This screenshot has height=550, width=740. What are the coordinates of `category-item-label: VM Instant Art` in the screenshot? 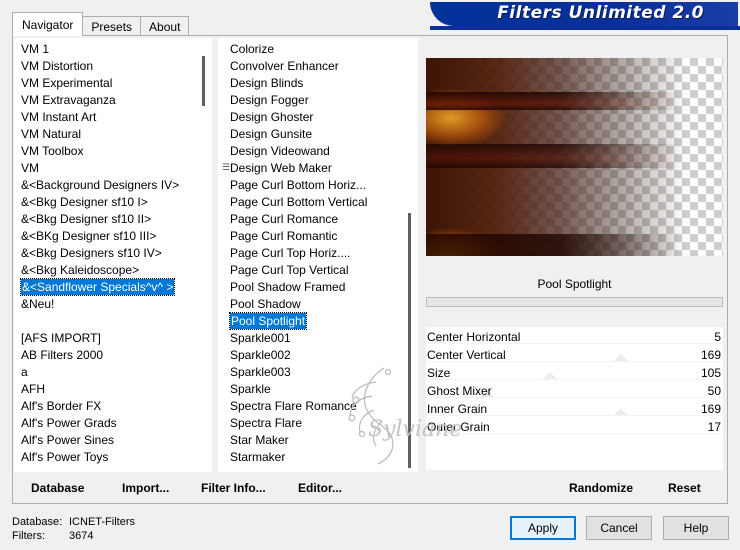 It's located at (59, 117).